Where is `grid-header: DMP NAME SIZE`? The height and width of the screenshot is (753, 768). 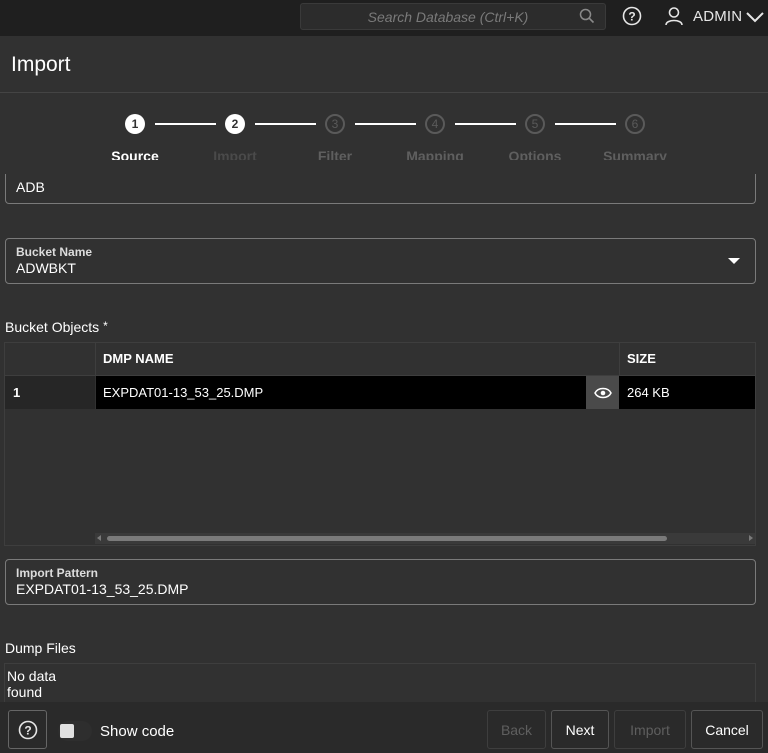
grid-header: DMP NAME SIZE is located at coordinates (380, 359).